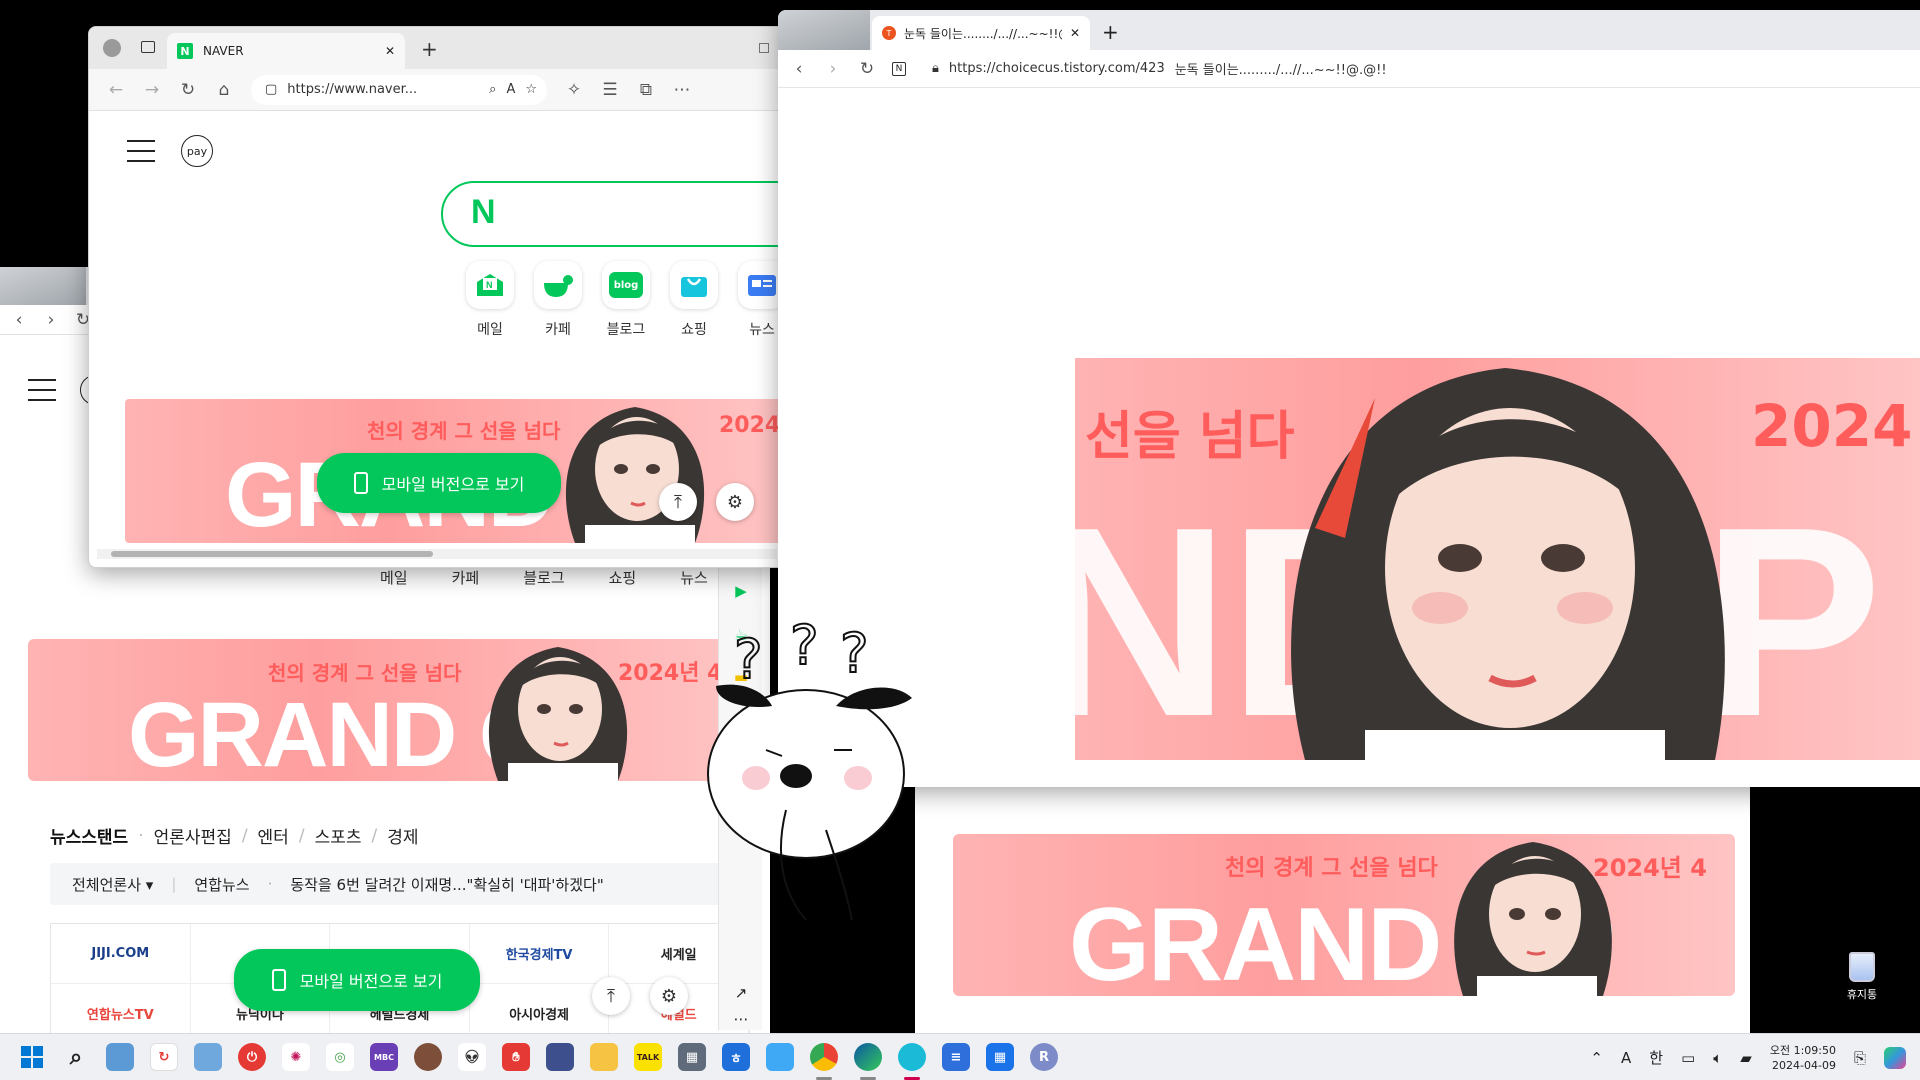  I want to click on timer-app-icon: ◎, so click(340, 1057).